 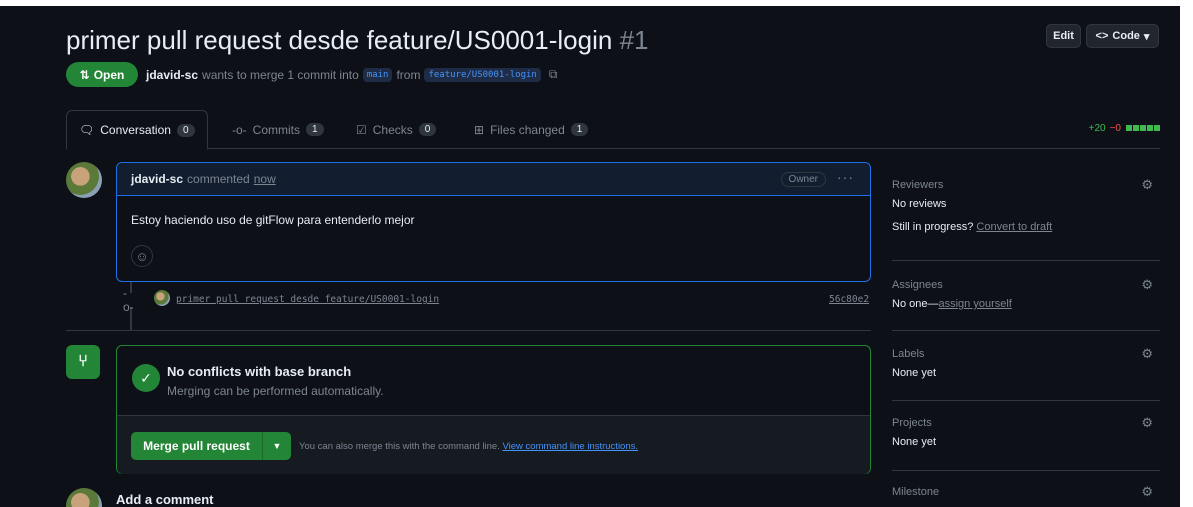 I want to click on sidebar-label: Milestone, so click(x=1026, y=492).